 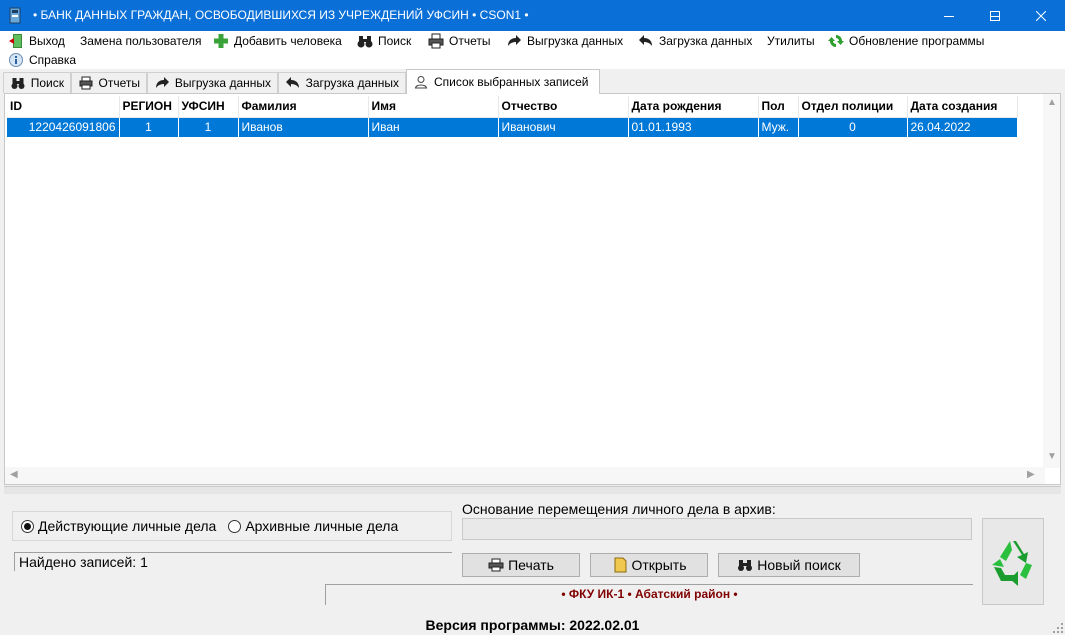 What do you see at coordinates (119, 83) in the screenshot?
I see `tab-reports-label: Отчеты` at bounding box center [119, 83].